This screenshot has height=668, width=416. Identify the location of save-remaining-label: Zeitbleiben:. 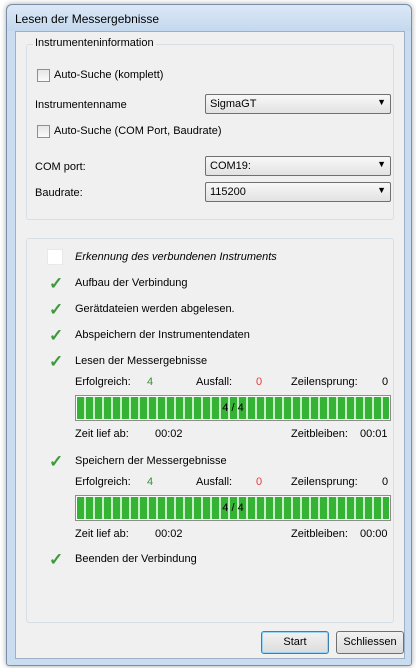
(319, 534).